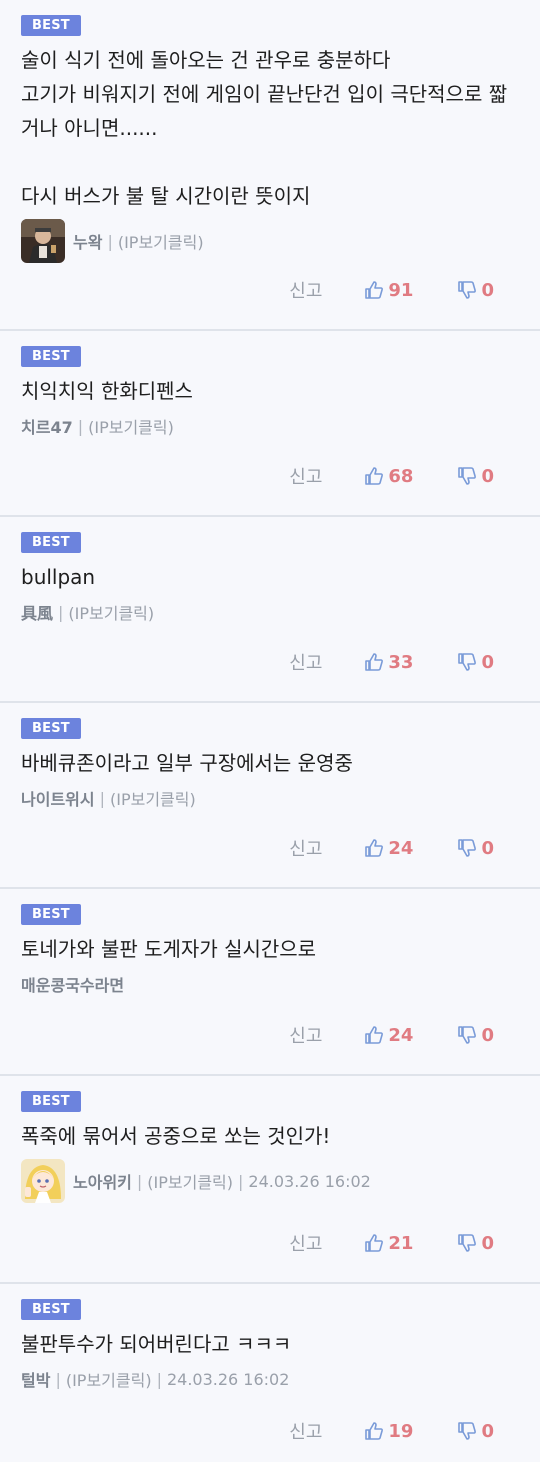 The image size is (540, 1462). I want to click on comment-actions: 신고 21 0, so click(391, 1243).